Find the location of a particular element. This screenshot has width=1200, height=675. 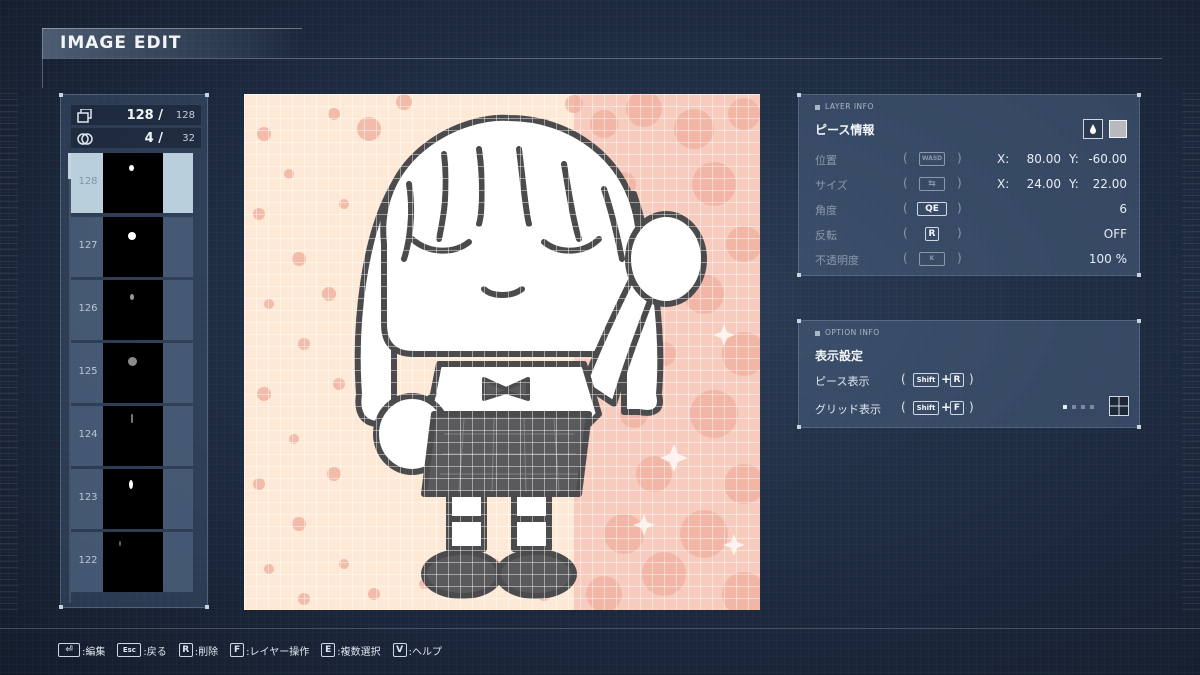

layer-item: 125 is located at coordinates (132, 373).